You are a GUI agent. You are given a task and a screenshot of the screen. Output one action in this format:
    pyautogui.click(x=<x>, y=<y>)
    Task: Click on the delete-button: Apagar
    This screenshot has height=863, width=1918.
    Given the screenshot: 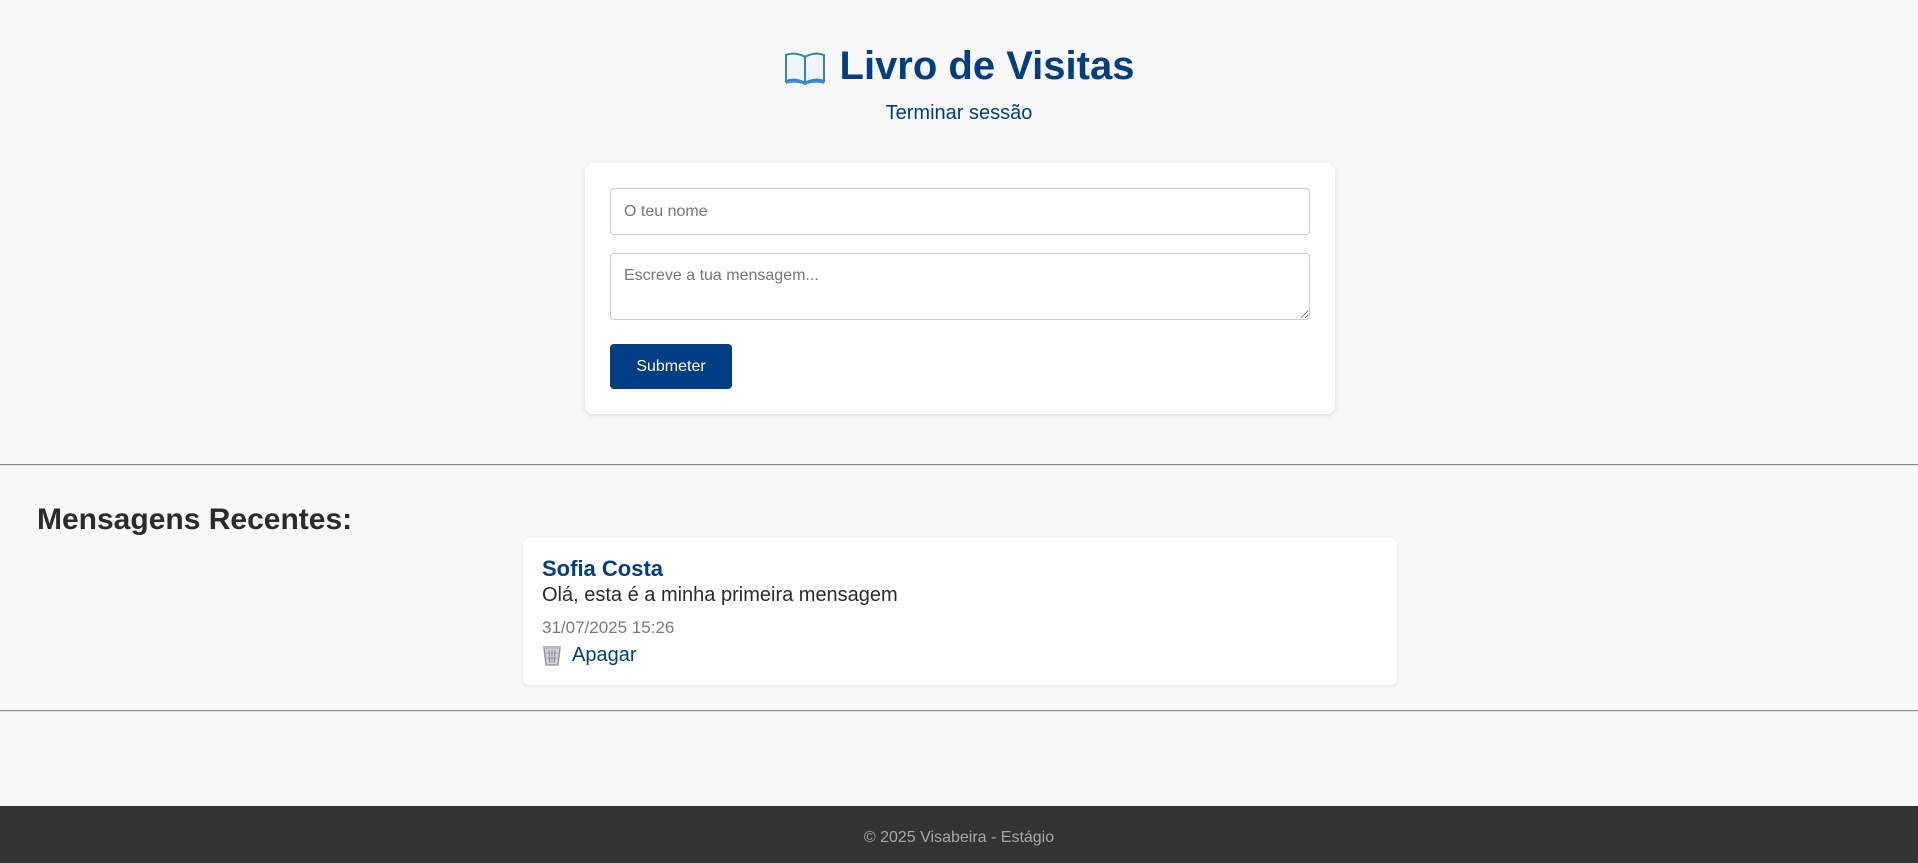 What is the action you would take?
    pyautogui.click(x=589, y=655)
    